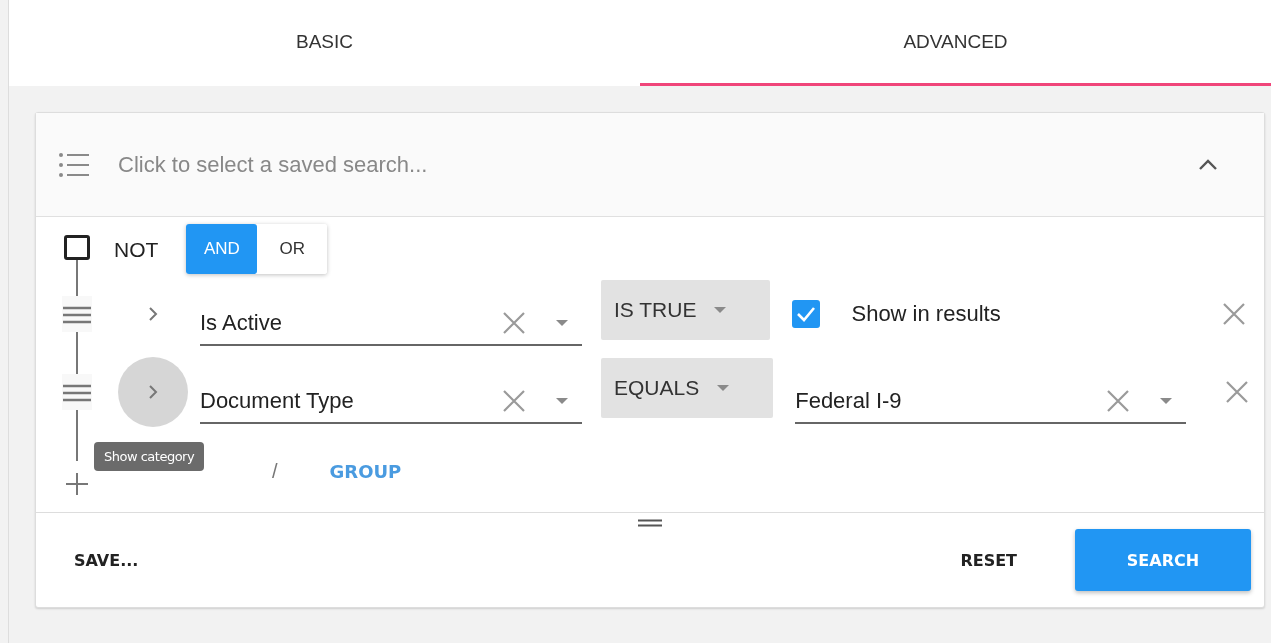 The height and width of the screenshot is (643, 1271). I want to click on list-icon, so click(74, 164).